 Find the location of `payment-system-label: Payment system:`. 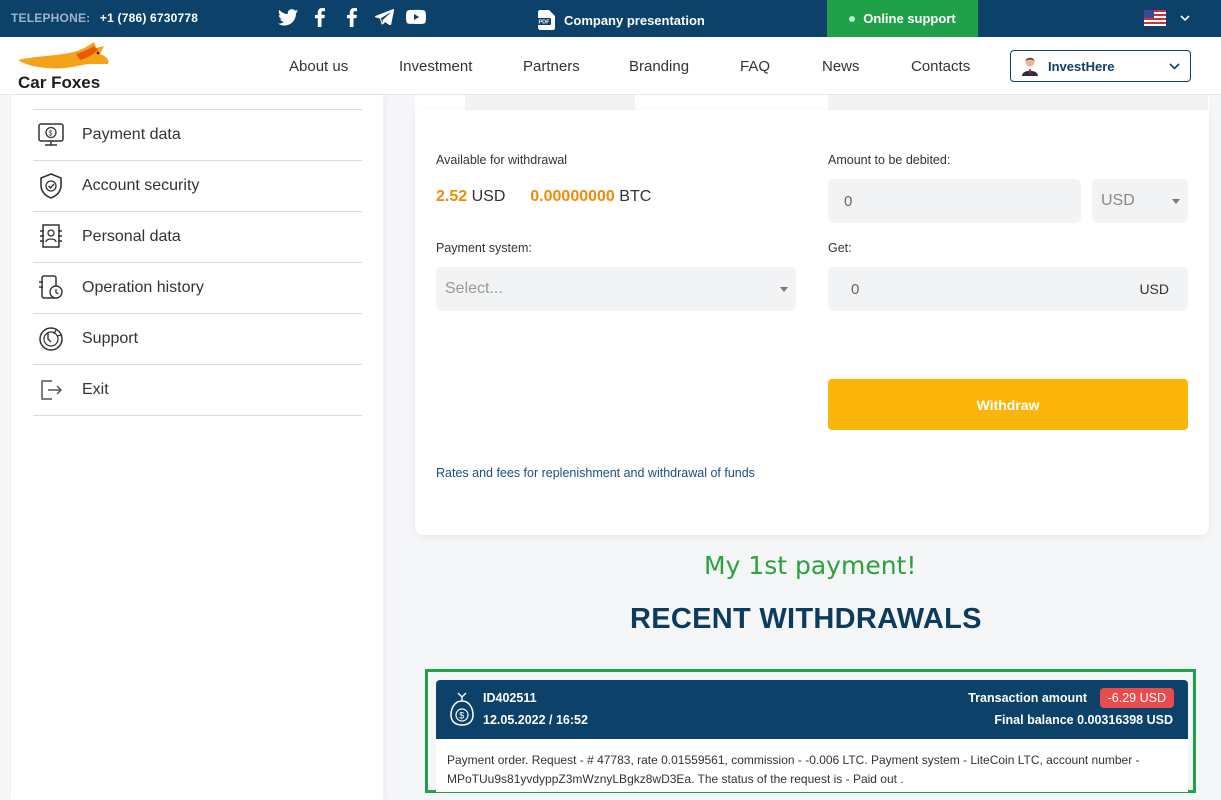

payment-system-label: Payment system: is located at coordinates (484, 248).